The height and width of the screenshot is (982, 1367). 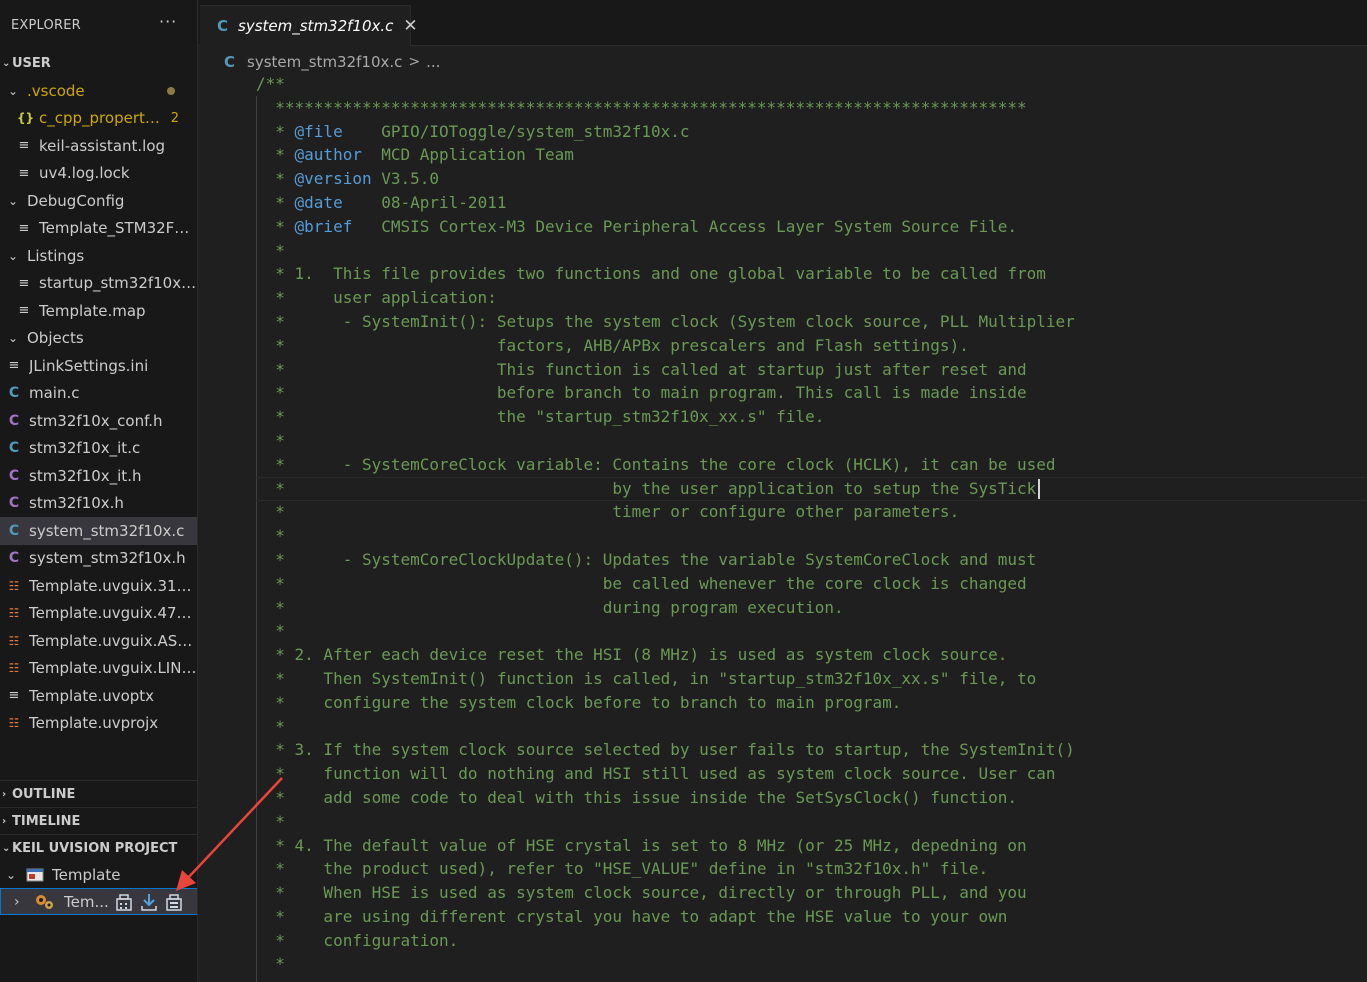 I want to click on section-outline: › OUTLINE, so click(x=98, y=793).